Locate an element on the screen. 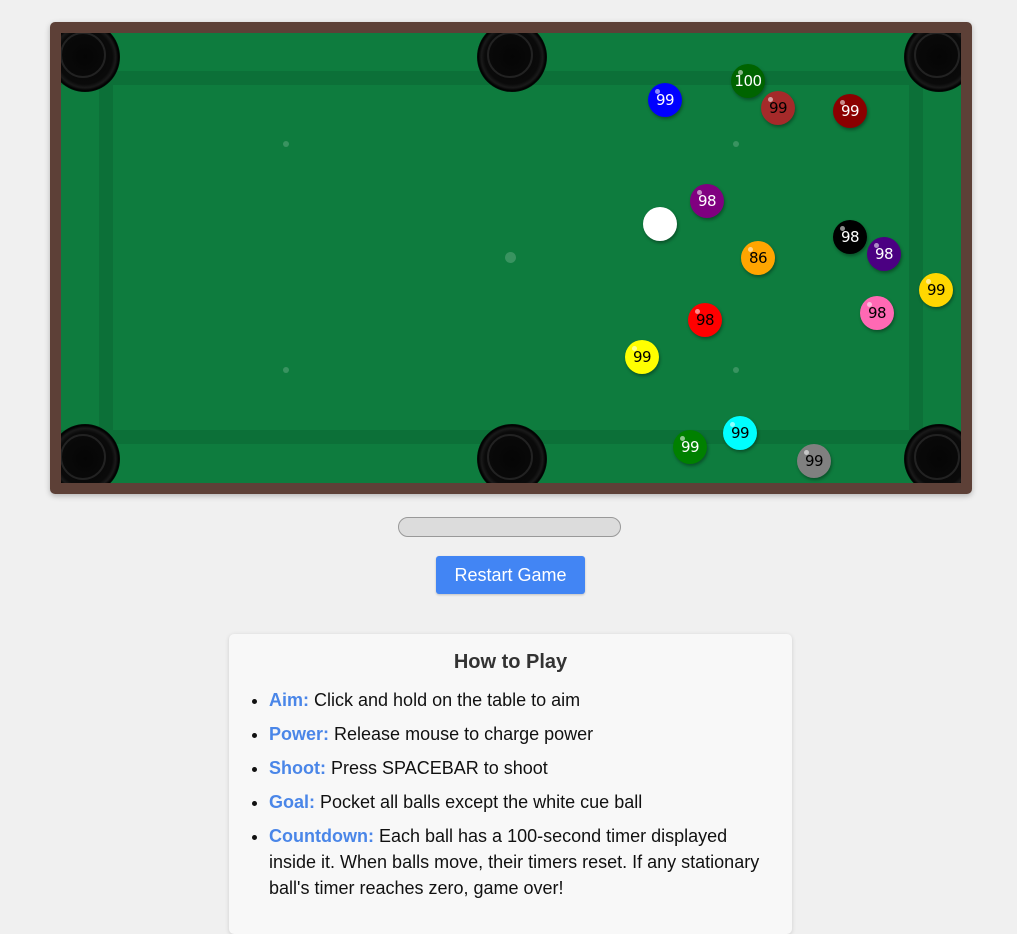 The image size is (1017, 934). ball-indigo: 98 is located at coordinates (884, 254).